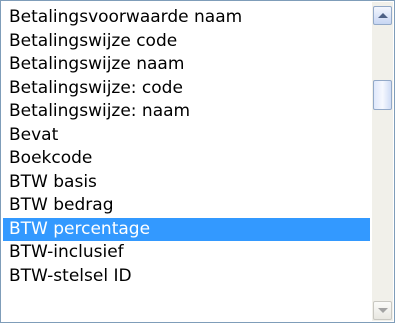 This screenshot has width=395, height=323. I want to click on list-item: Bevat, so click(186, 136).